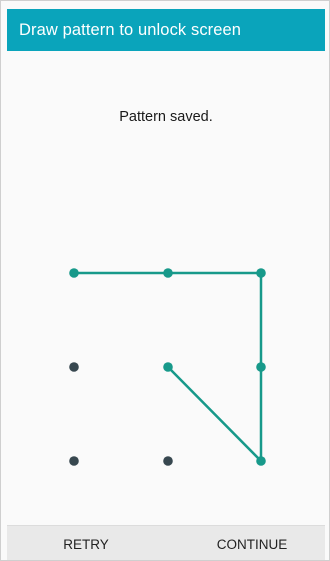  I want to click on retry-button: RETRY, so click(86, 543).